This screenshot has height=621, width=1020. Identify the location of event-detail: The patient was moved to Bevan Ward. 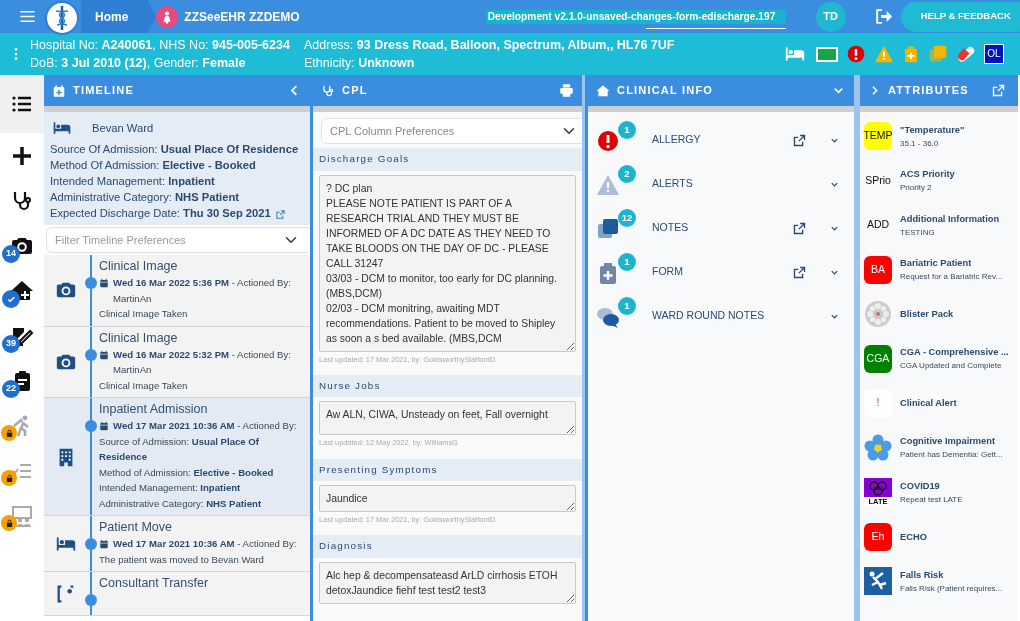
(182, 559).